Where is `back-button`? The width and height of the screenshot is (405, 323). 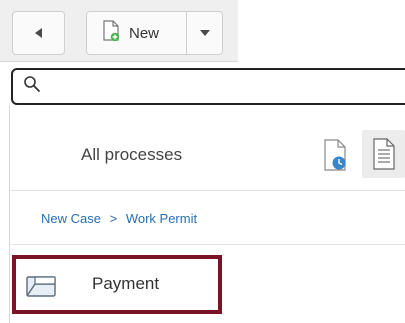 back-button is located at coordinates (38, 33).